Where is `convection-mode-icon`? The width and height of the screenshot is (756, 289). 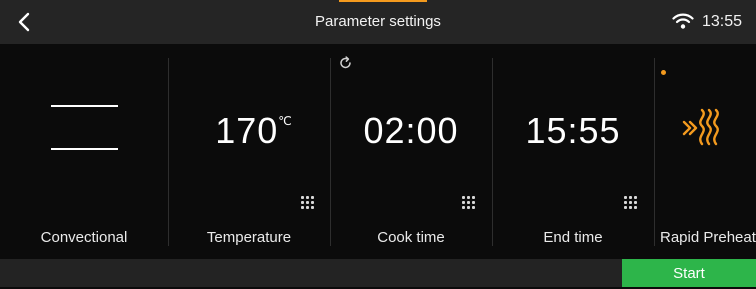
convection-mode-icon is located at coordinates (84, 127).